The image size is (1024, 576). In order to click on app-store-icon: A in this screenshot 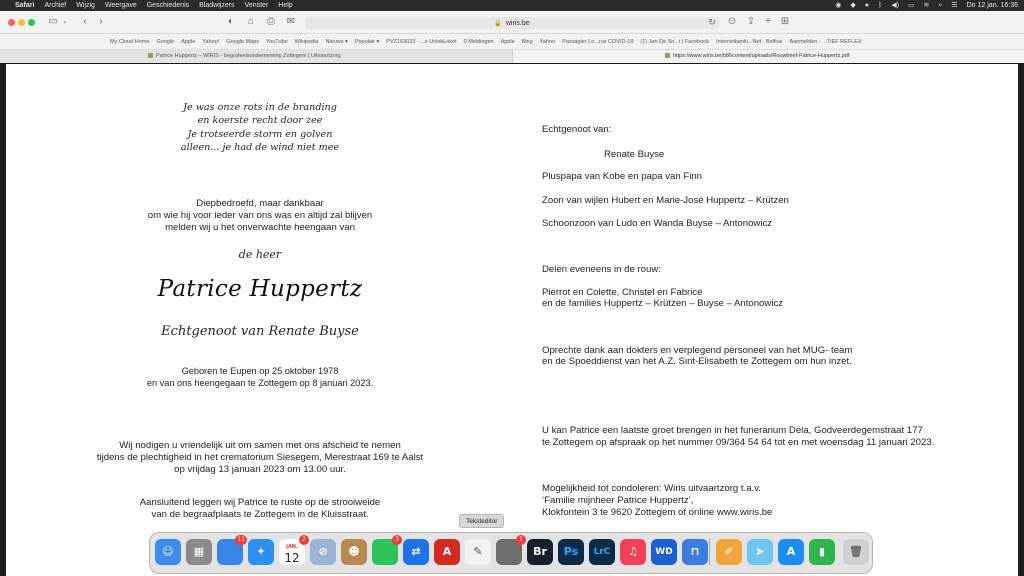, I will do `click(791, 552)`.